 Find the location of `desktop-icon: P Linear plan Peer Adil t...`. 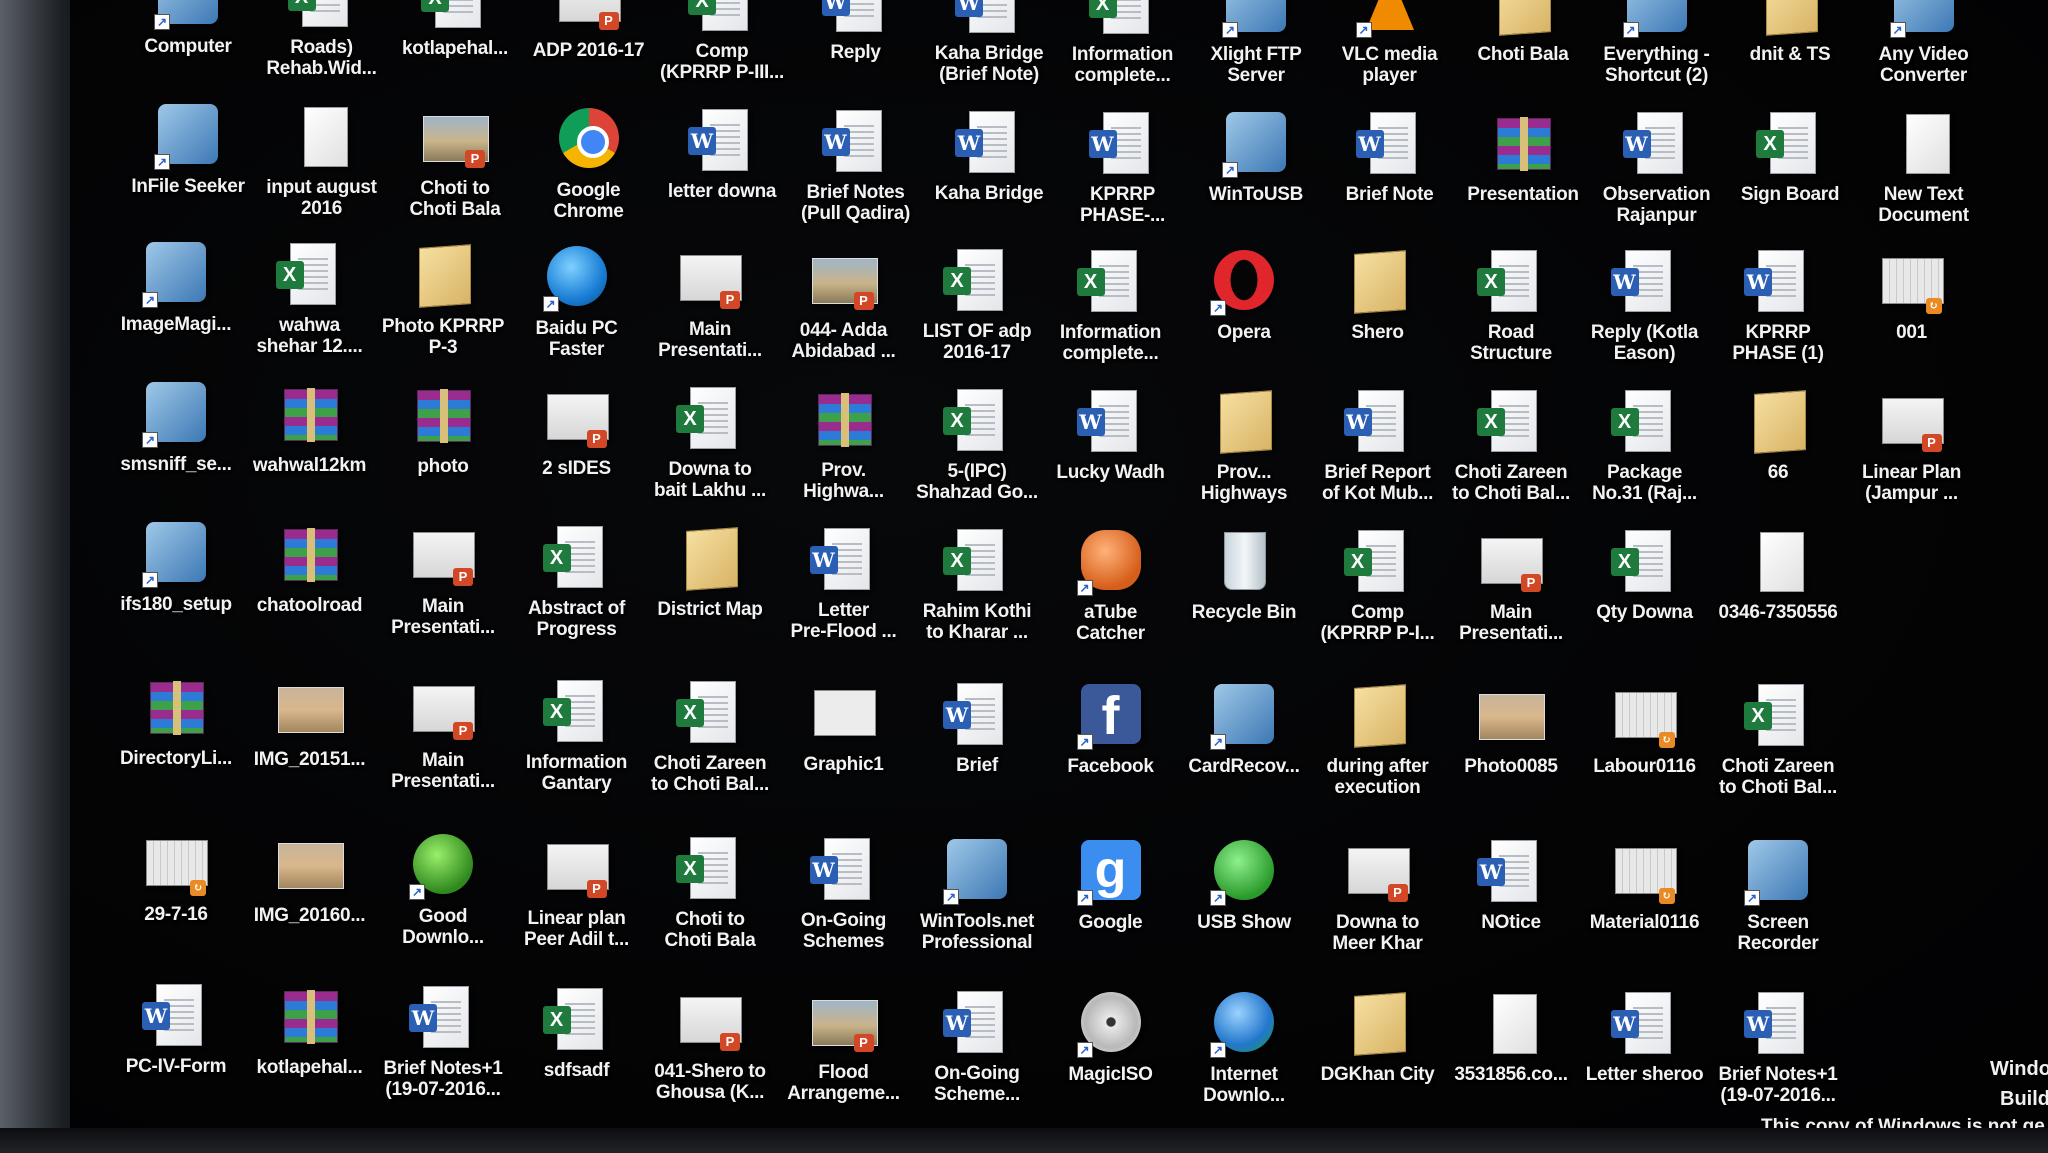

desktop-icon: P Linear plan Peer Adil t... is located at coordinates (577, 897).